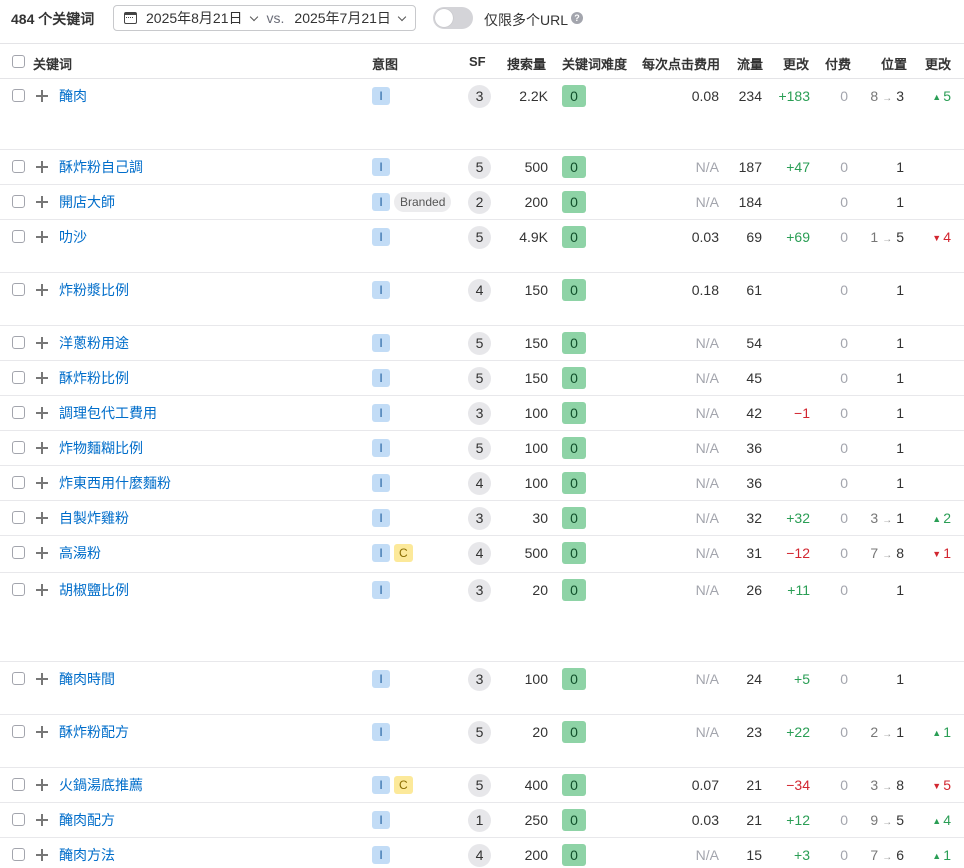  Describe the element at coordinates (938, 63) in the screenshot. I see `col-position-change: 更改` at that location.